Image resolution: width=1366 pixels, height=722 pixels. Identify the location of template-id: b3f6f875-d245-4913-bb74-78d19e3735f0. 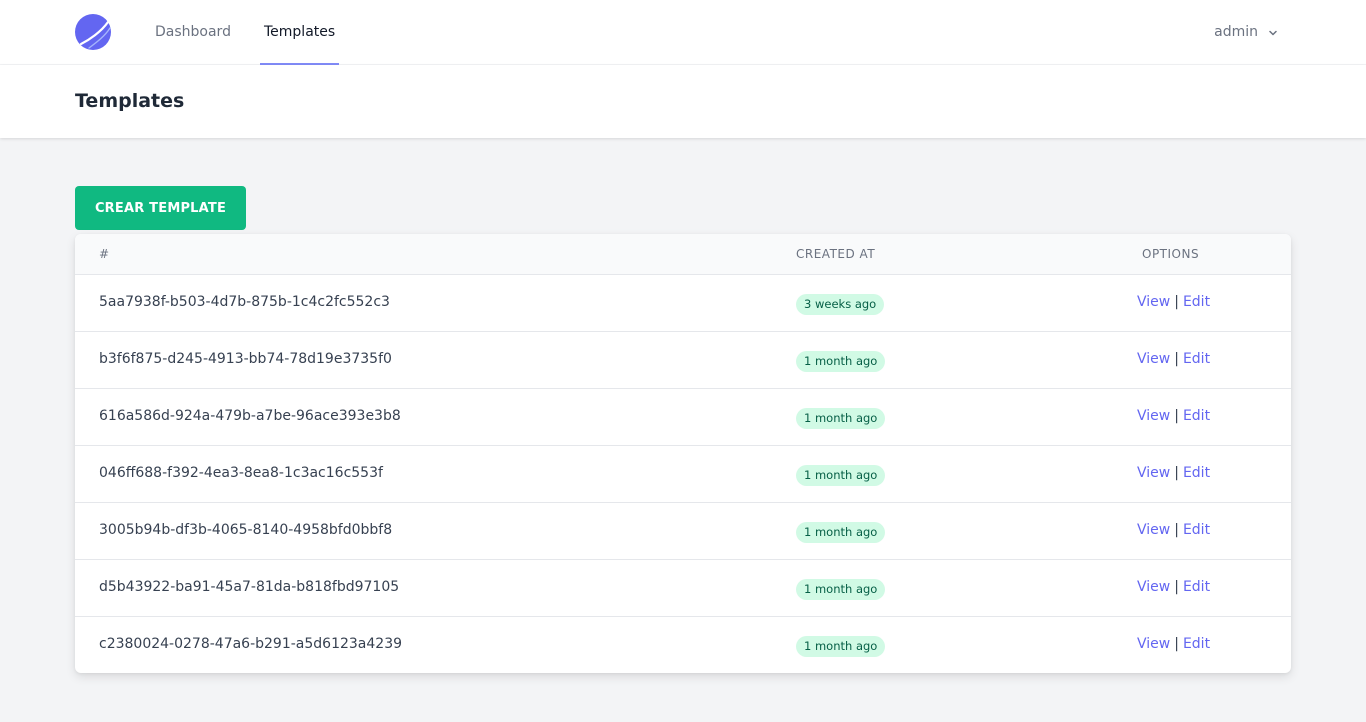
(245, 359).